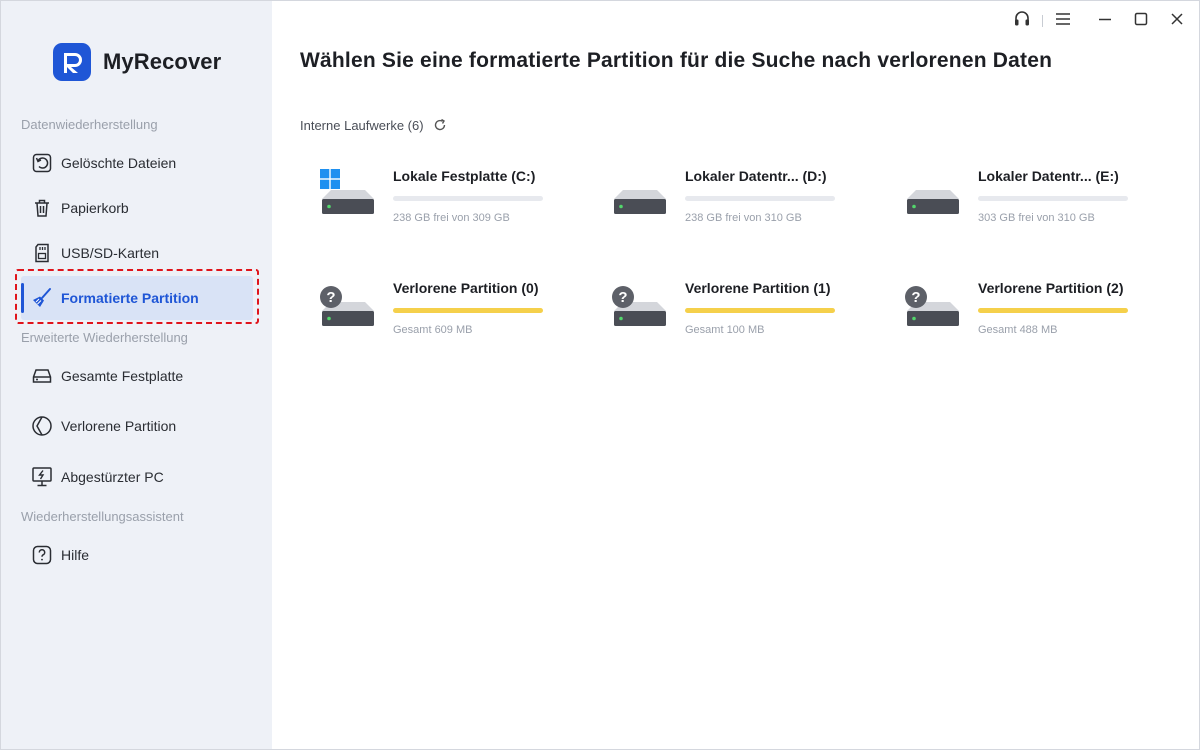  Describe the element at coordinates (89, 124) in the screenshot. I see `section-title-data-recovery: Datenwiederherstellung` at that location.